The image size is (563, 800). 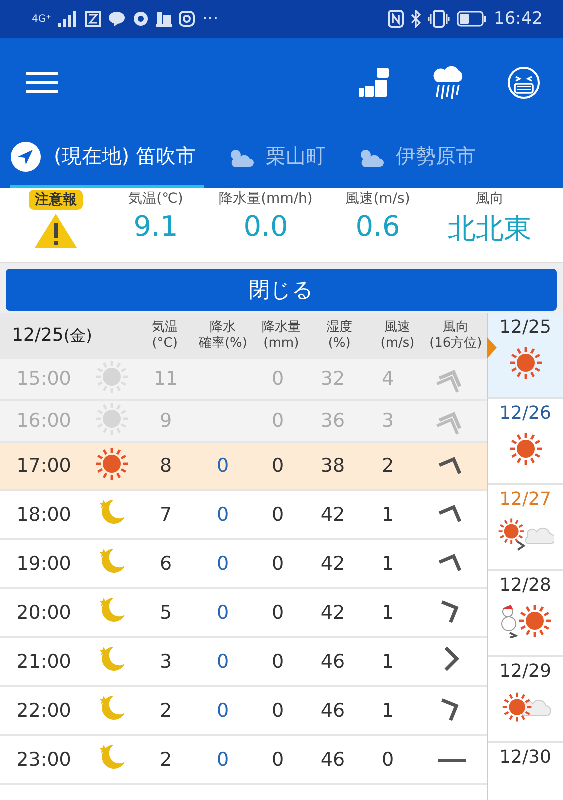 I want to click on masked-face-icon, so click(x=524, y=83).